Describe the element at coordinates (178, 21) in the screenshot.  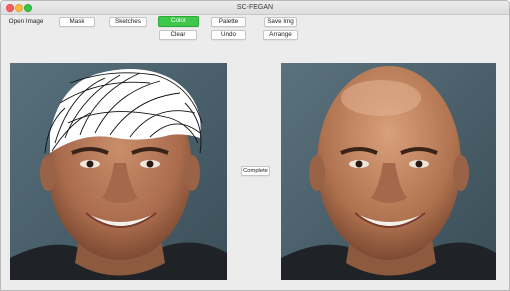
I see `color-button: Color` at that location.